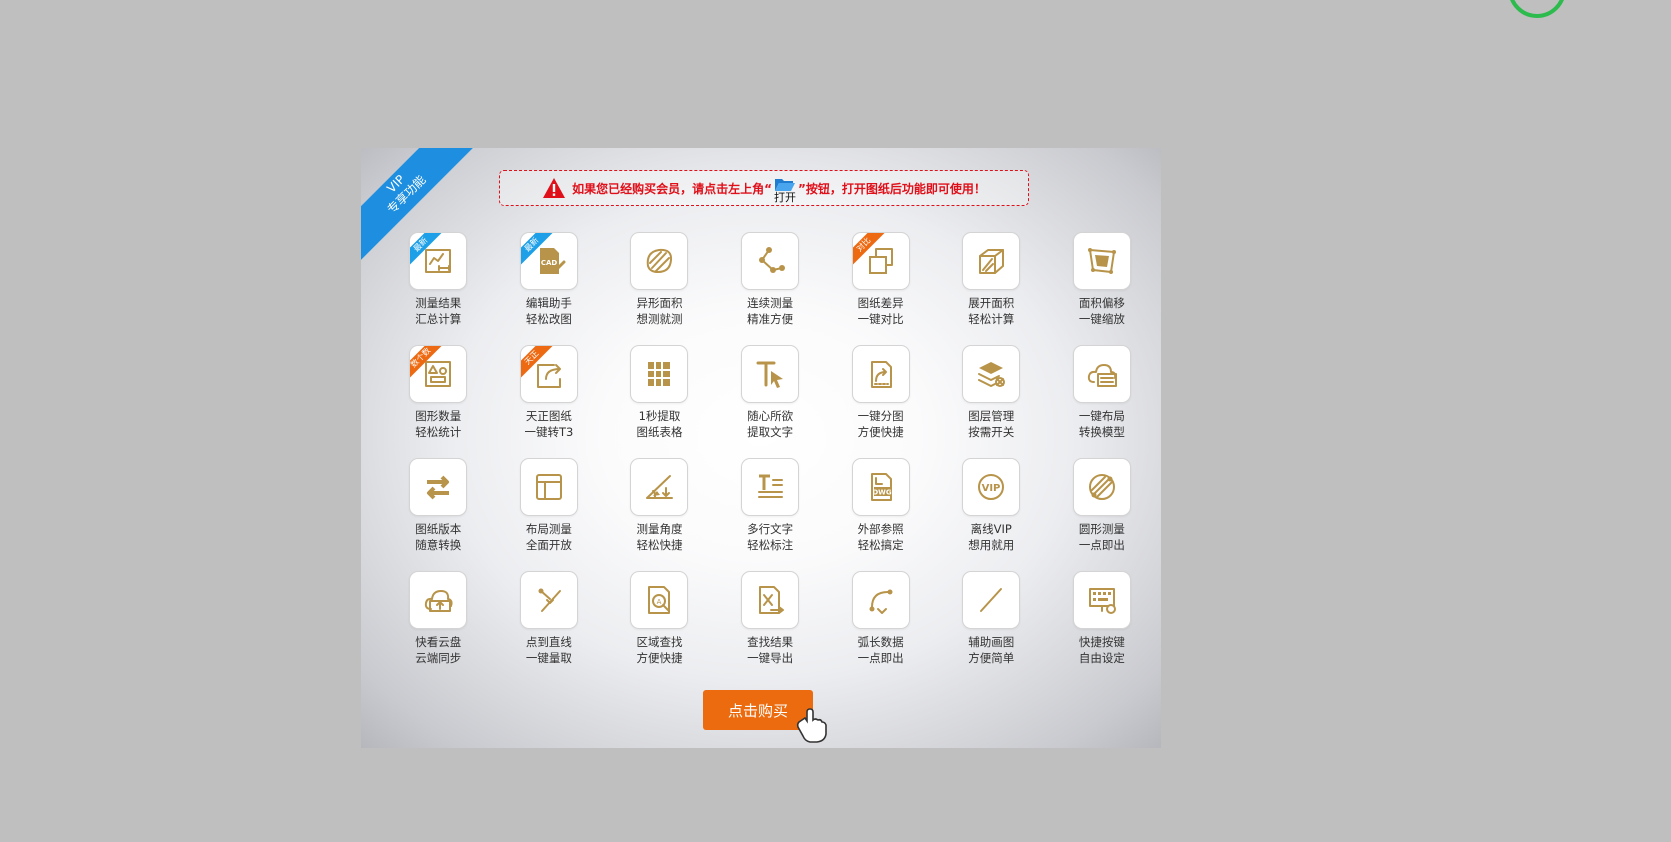  What do you see at coordinates (659, 658) in the screenshot?
I see `feature-subtitle: 方便快捷` at bounding box center [659, 658].